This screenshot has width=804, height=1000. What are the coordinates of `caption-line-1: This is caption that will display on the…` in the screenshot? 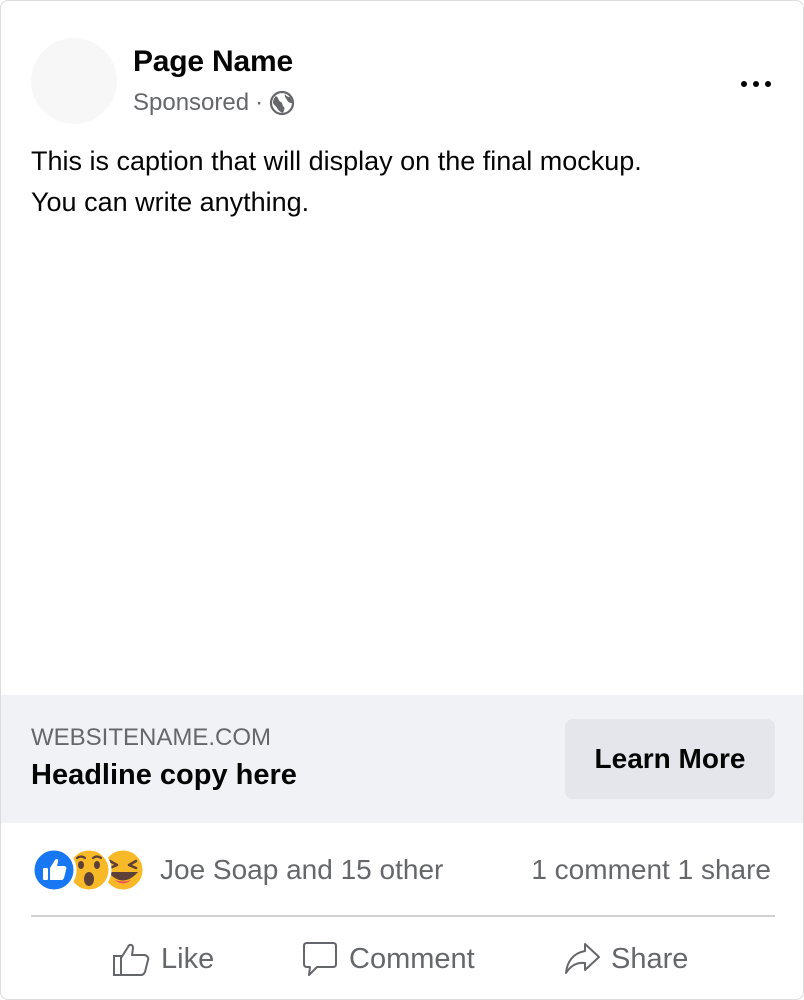 It's located at (336, 161).